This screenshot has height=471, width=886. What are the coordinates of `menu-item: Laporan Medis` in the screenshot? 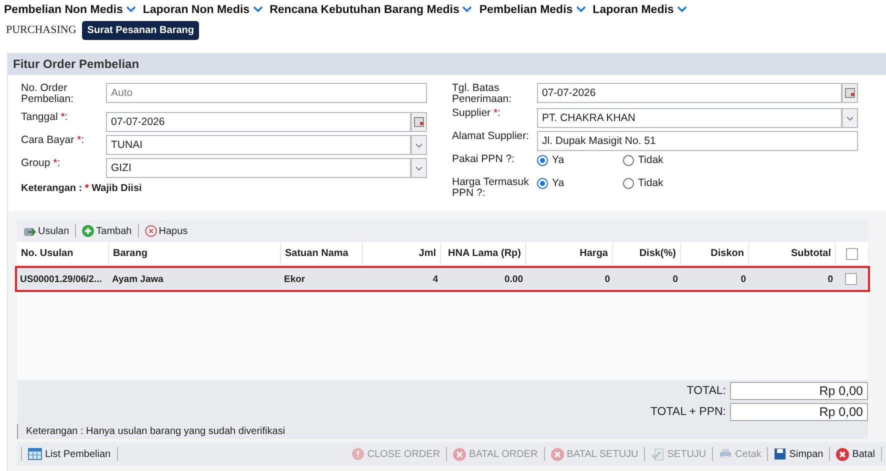 It's located at (639, 10).